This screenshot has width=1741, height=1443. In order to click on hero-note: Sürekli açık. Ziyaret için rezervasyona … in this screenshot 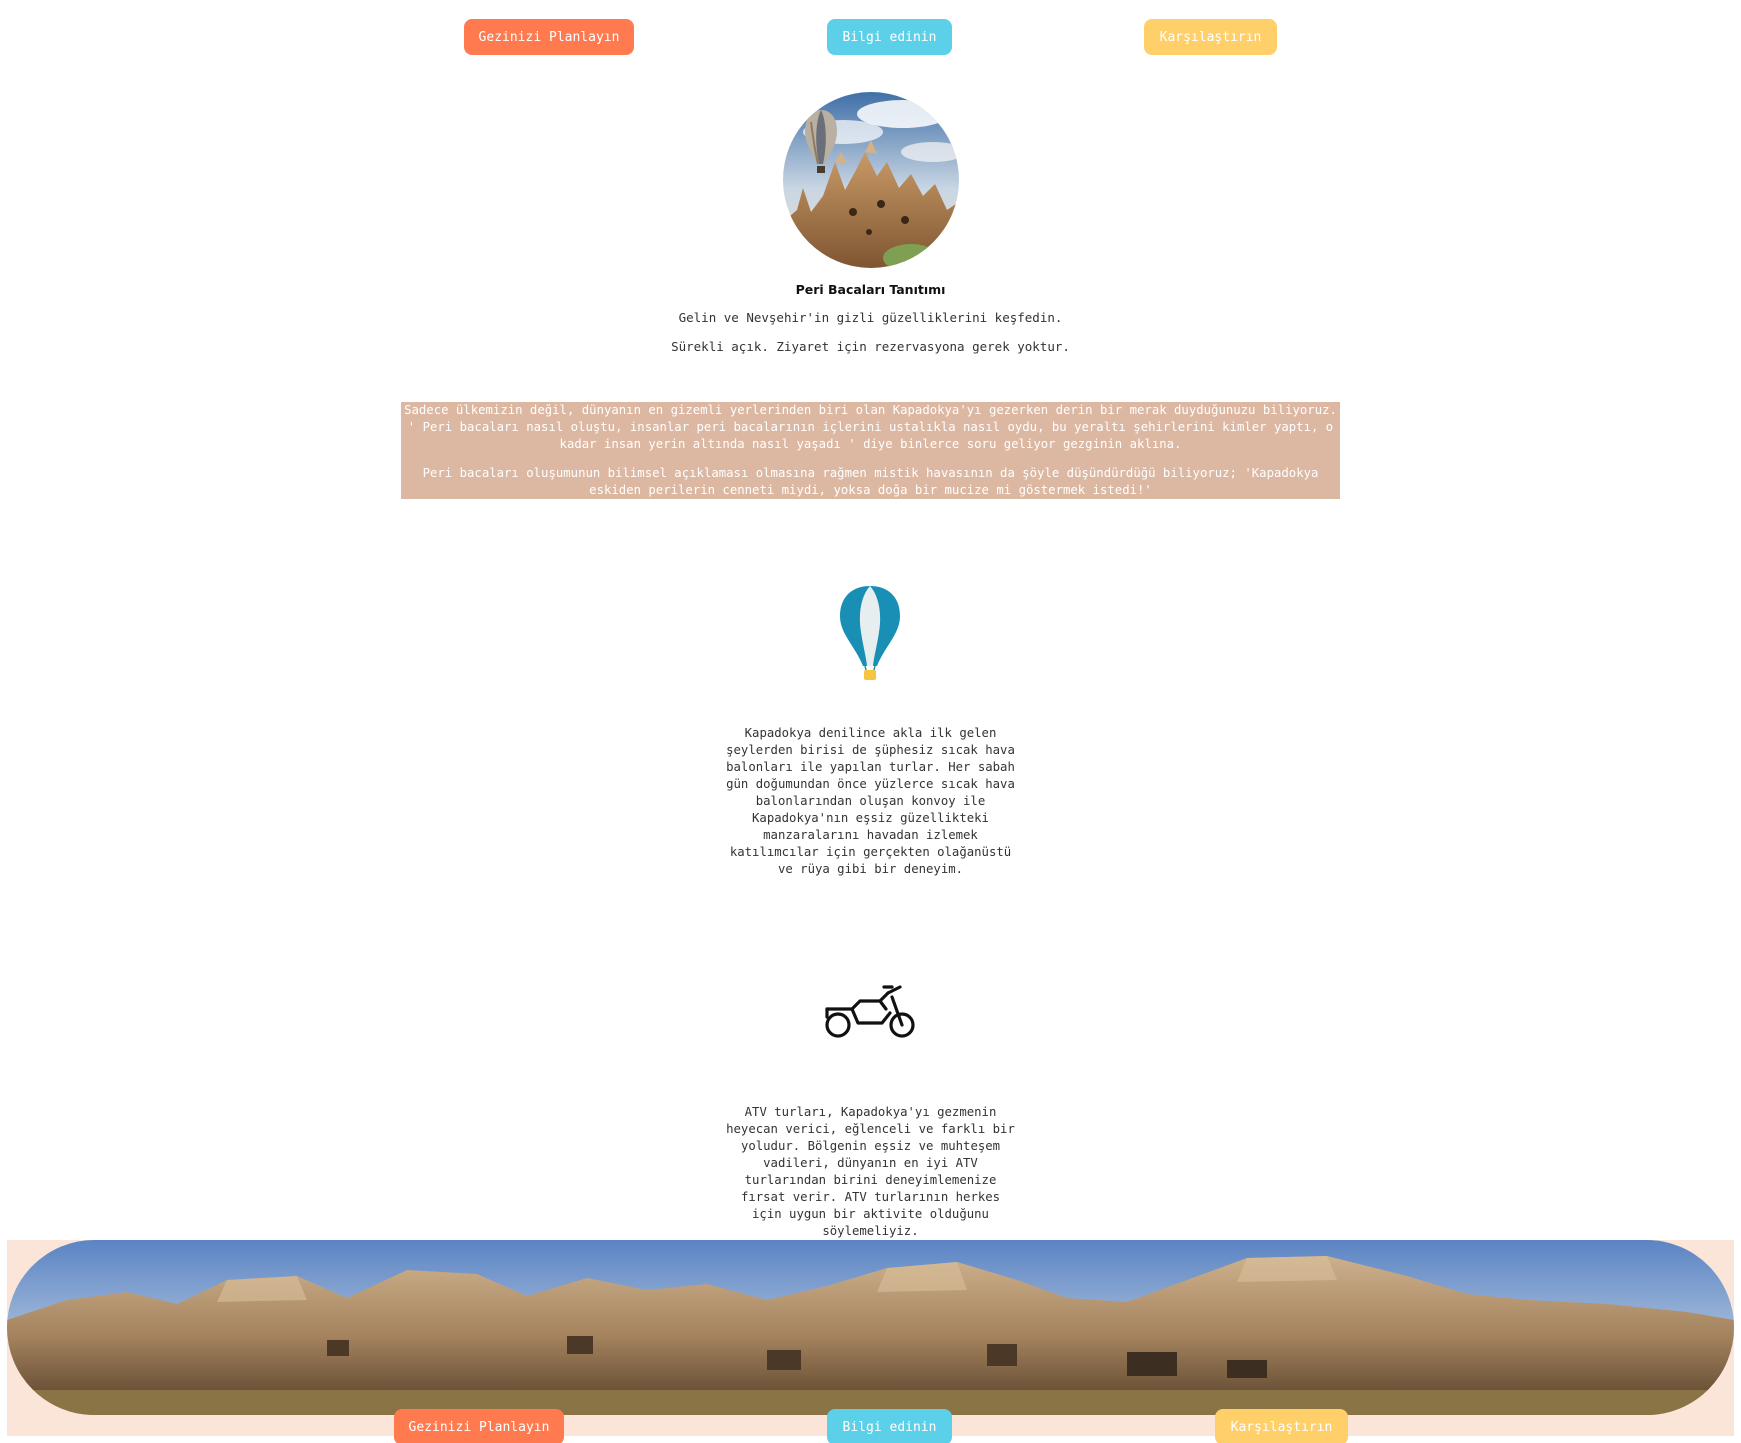, I will do `click(870, 346)`.